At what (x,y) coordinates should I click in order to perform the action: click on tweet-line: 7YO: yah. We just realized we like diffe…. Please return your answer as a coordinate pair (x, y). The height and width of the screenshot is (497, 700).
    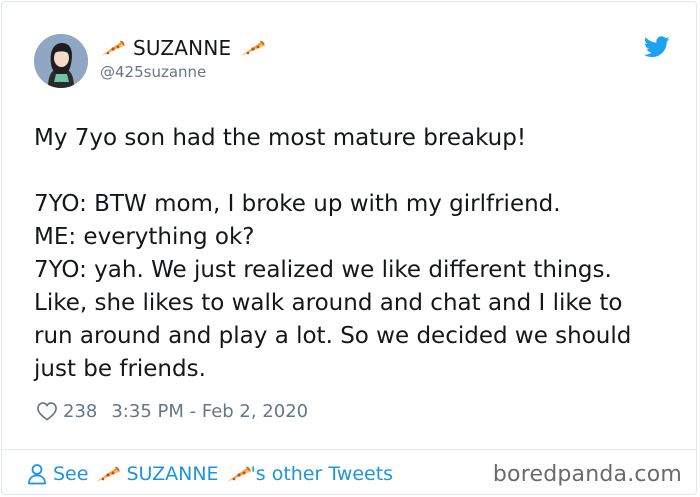
    Looking at the image, I should click on (323, 270).